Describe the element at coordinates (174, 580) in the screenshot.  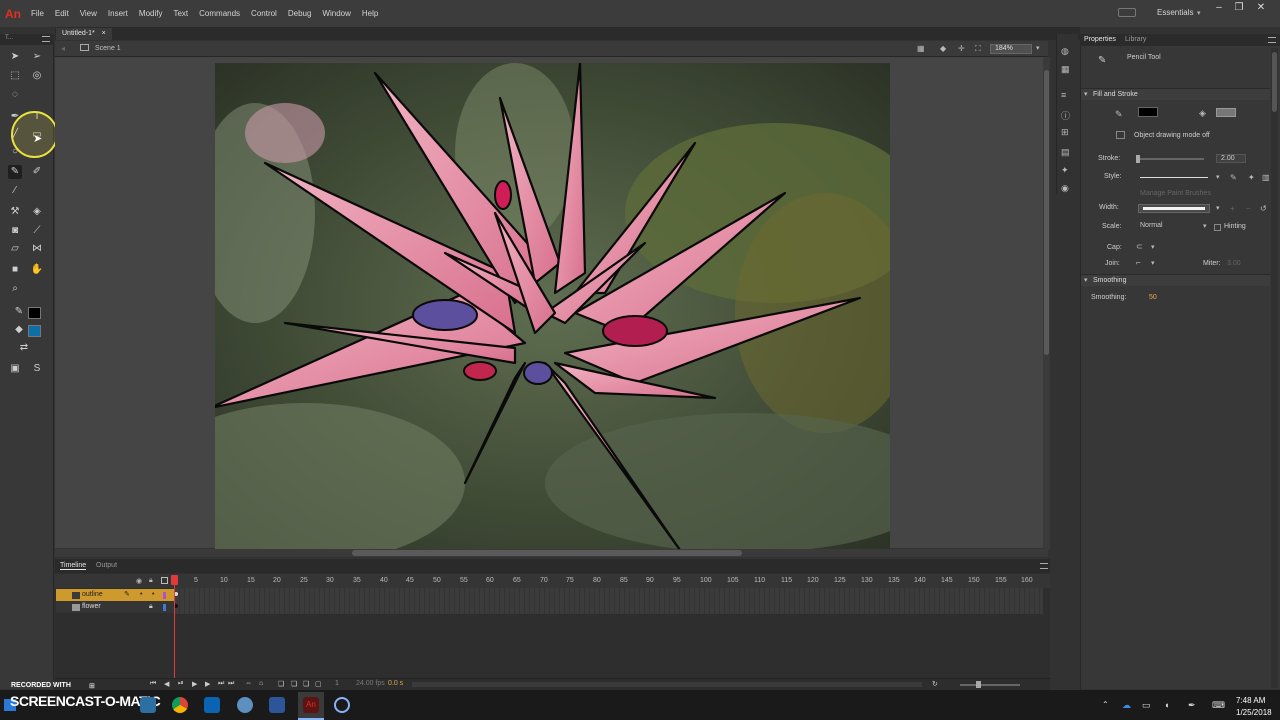
I see `playhead-handle` at that location.